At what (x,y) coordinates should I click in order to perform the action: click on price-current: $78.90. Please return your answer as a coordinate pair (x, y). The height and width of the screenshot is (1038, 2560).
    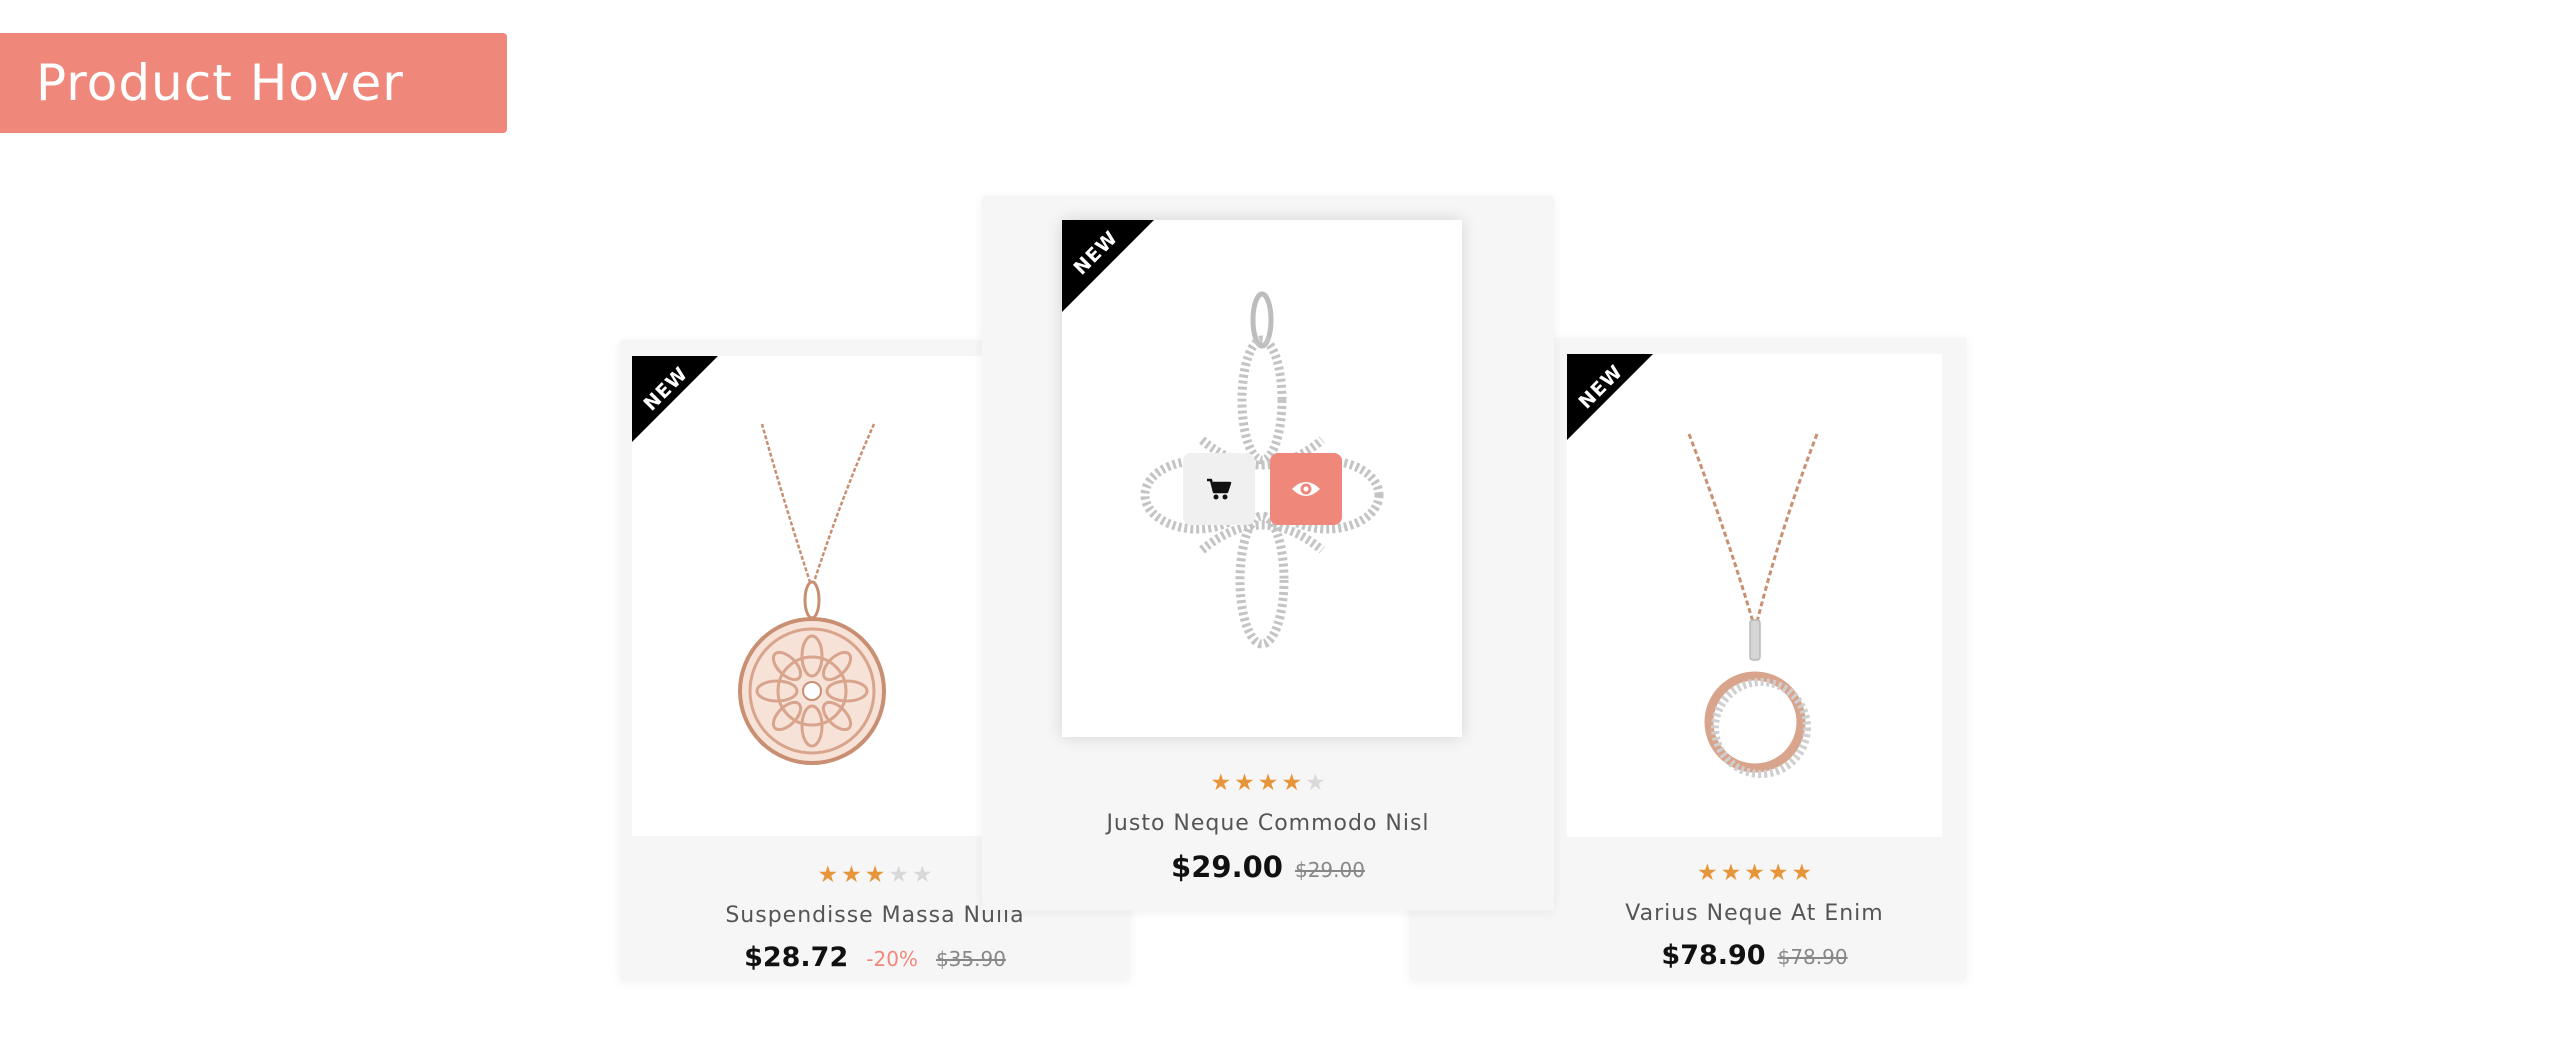
    Looking at the image, I should click on (1713, 955).